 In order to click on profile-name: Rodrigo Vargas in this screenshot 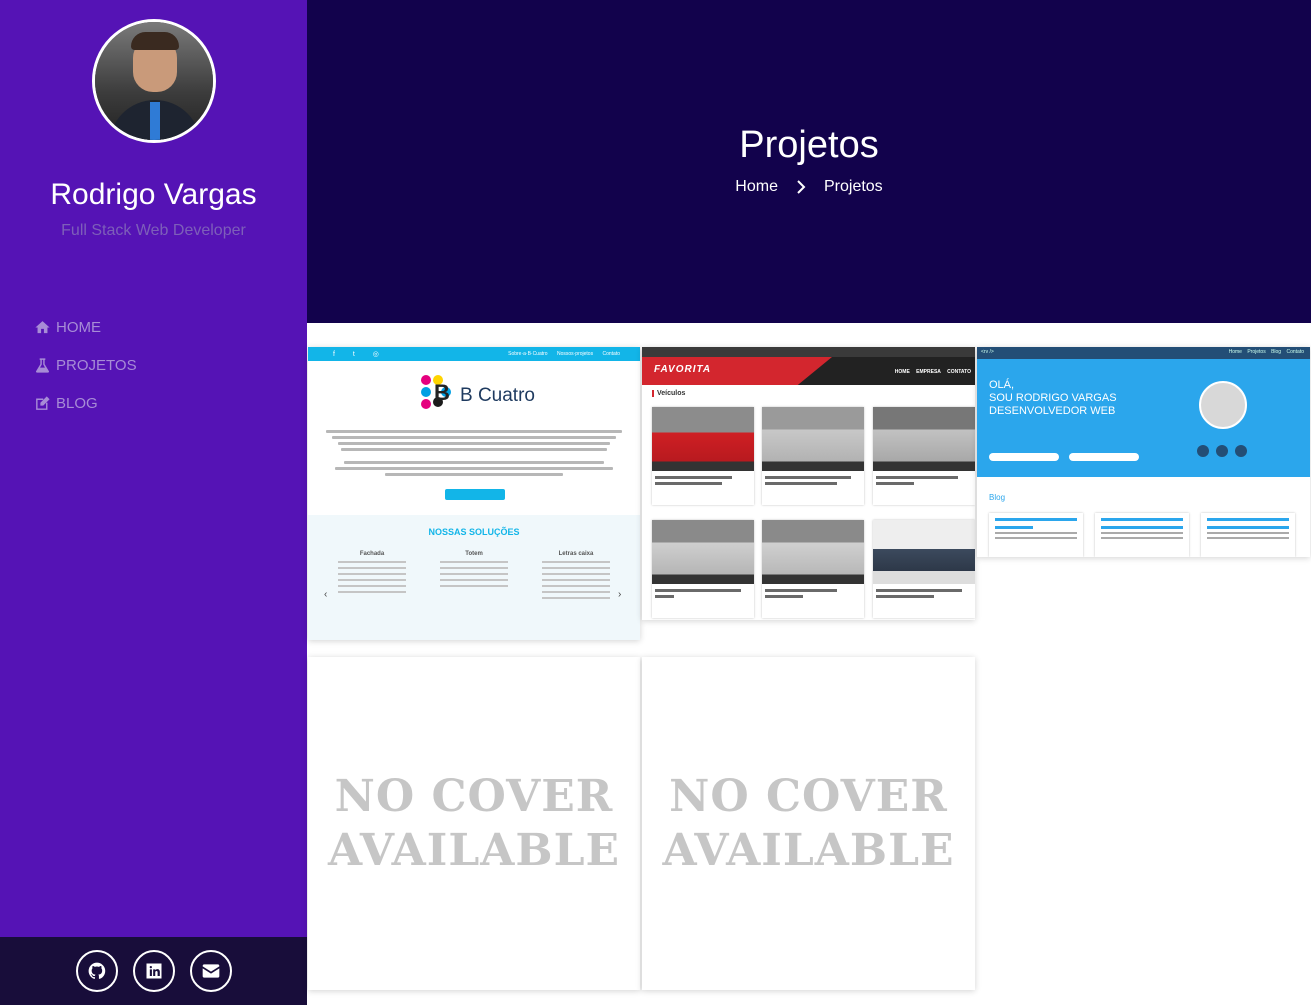, I will do `click(153, 194)`.